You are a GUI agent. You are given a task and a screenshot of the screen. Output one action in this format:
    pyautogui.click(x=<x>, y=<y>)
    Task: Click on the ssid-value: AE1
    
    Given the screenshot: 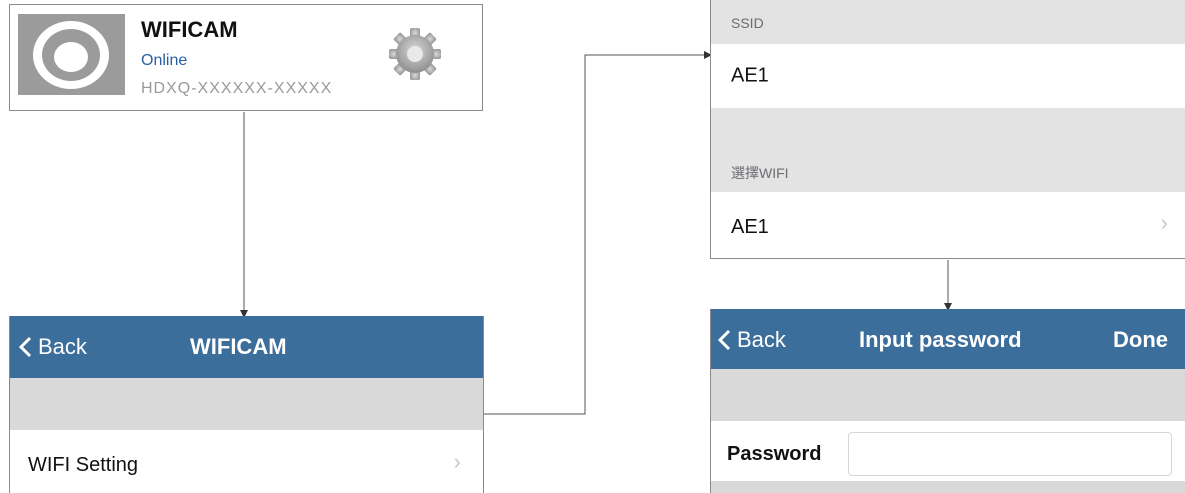 What is the action you would take?
    pyautogui.click(x=750, y=75)
    